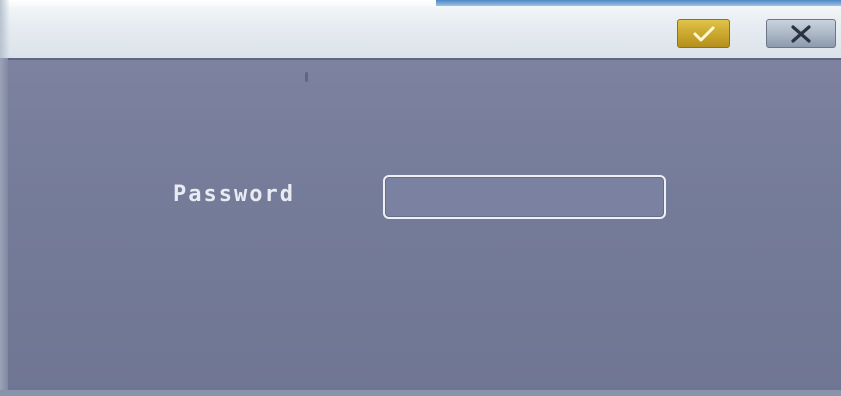 The height and width of the screenshot is (396, 841). What do you see at coordinates (5, 29) in the screenshot?
I see `title-edge` at bounding box center [5, 29].